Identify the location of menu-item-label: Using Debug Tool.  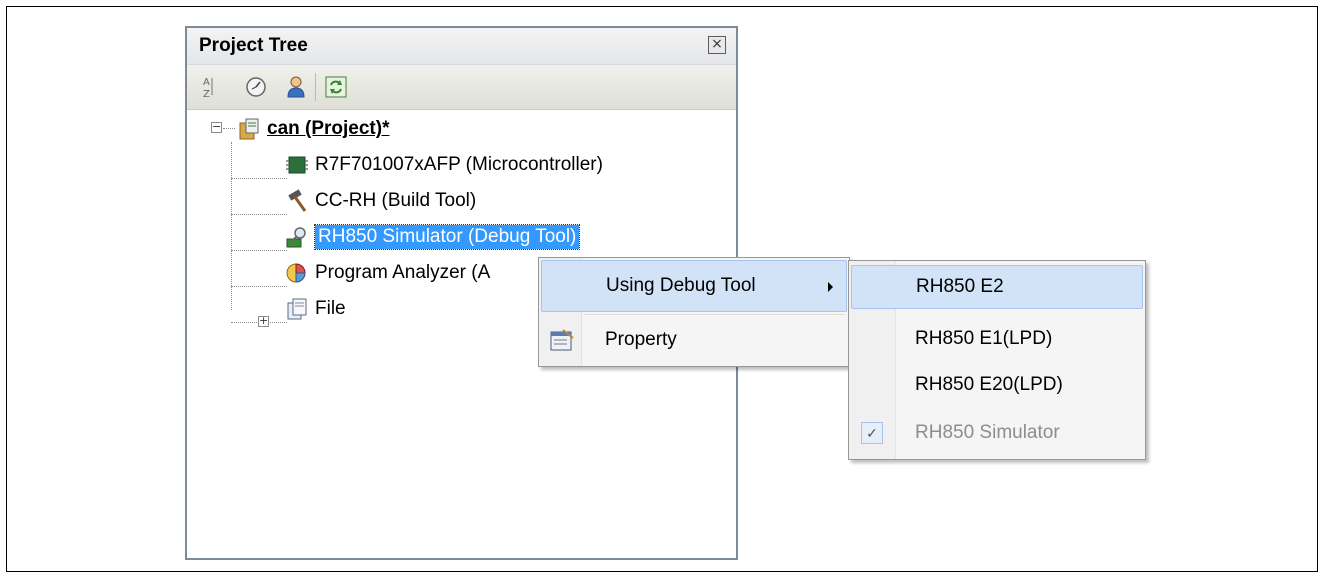
(681, 285).